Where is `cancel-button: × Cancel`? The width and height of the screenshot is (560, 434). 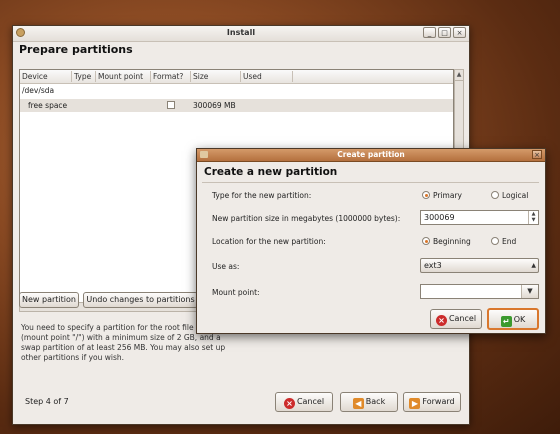
cancel-button: × Cancel is located at coordinates (304, 402).